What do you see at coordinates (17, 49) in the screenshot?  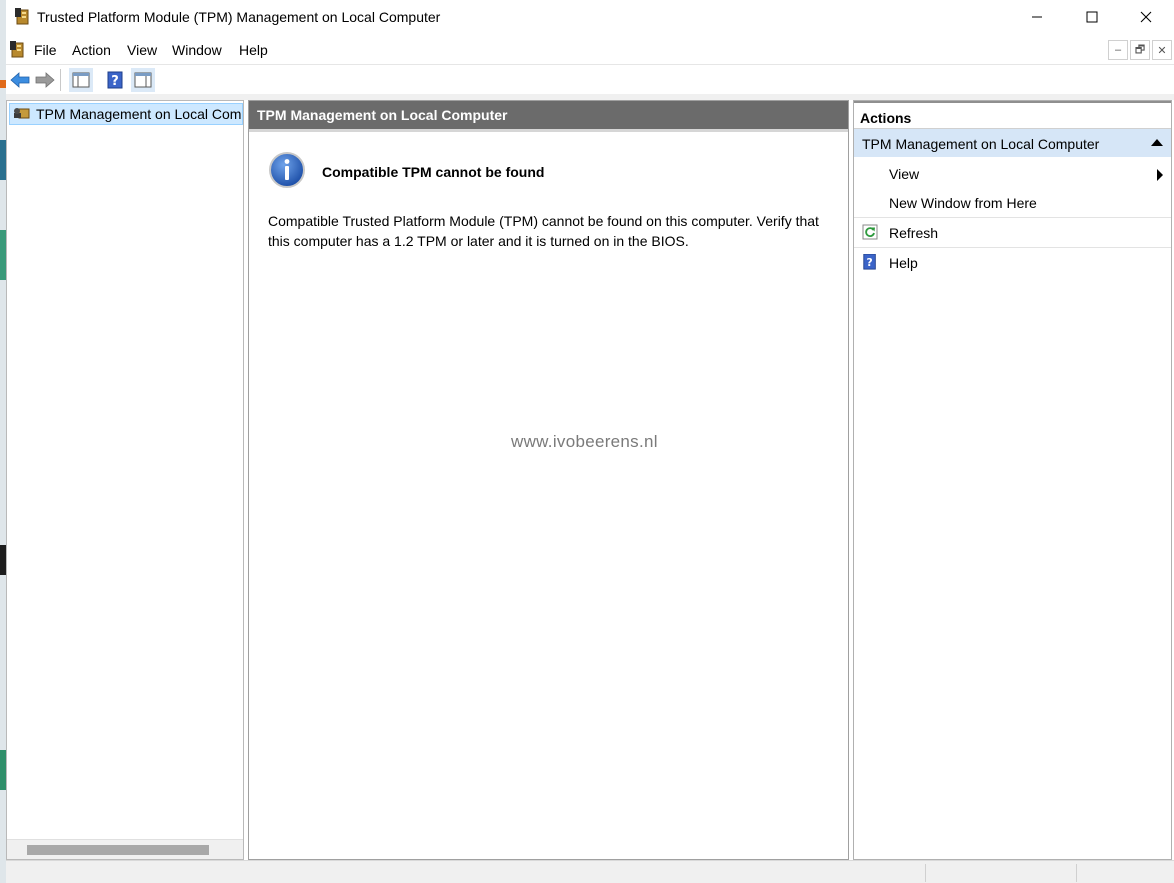 I see `tpm-system-menu-icon` at bounding box center [17, 49].